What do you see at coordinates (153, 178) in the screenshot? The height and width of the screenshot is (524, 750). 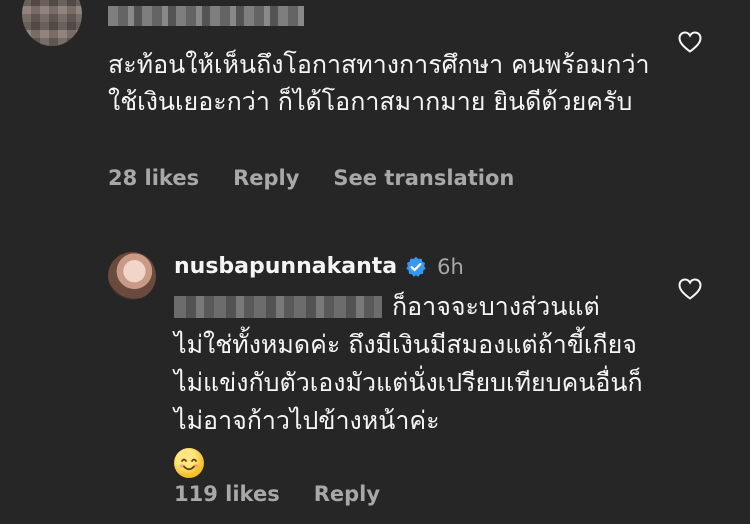 I see `likes-count: 28 likes` at bounding box center [153, 178].